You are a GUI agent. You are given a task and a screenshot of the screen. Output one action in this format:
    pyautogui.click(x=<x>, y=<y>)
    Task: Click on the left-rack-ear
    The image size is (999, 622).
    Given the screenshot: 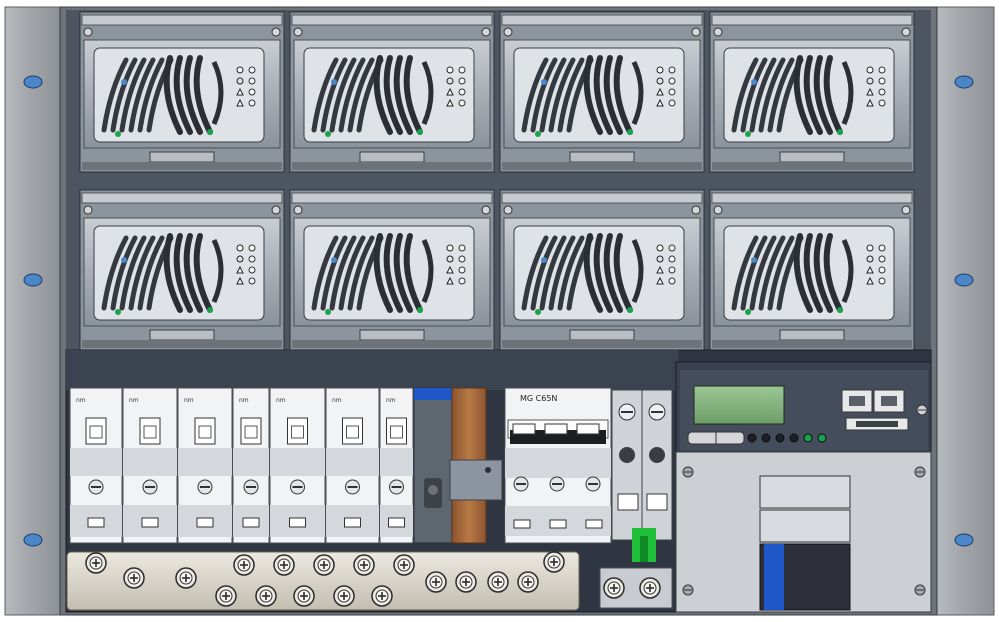 What is the action you would take?
    pyautogui.click(x=32, y=311)
    